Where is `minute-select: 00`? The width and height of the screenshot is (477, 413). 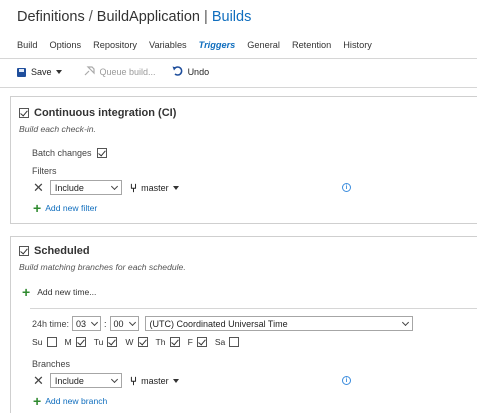 minute-select: 00 is located at coordinates (124, 323).